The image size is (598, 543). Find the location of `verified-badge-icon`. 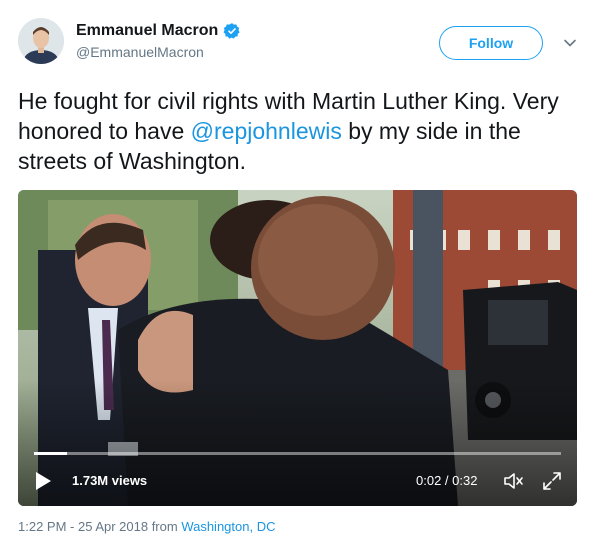

verified-badge-icon is located at coordinates (232, 31).